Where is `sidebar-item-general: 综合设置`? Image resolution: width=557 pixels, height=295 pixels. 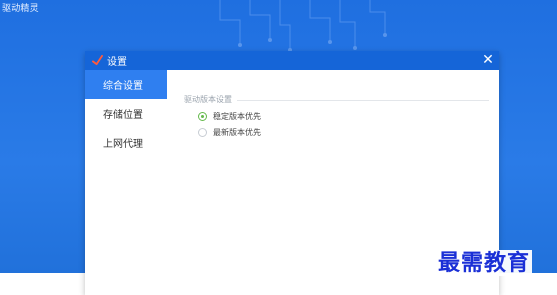 sidebar-item-general: 综合设置 is located at coordinates (126, 84).